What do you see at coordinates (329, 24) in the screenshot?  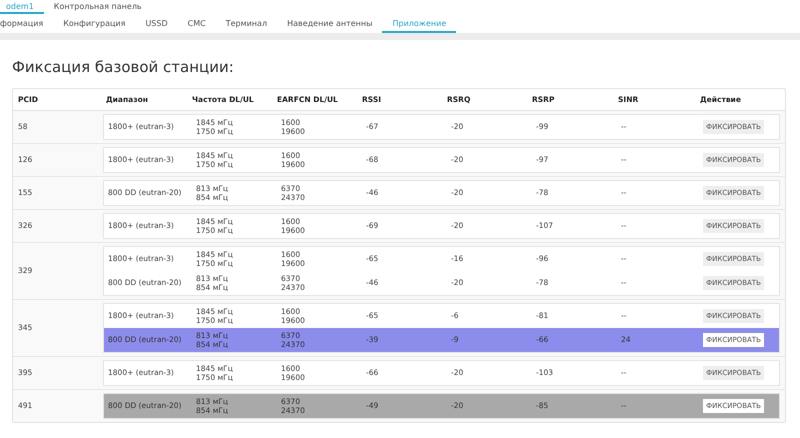 I see `tab: Наведение антенны` at bounding box center [329, 24].